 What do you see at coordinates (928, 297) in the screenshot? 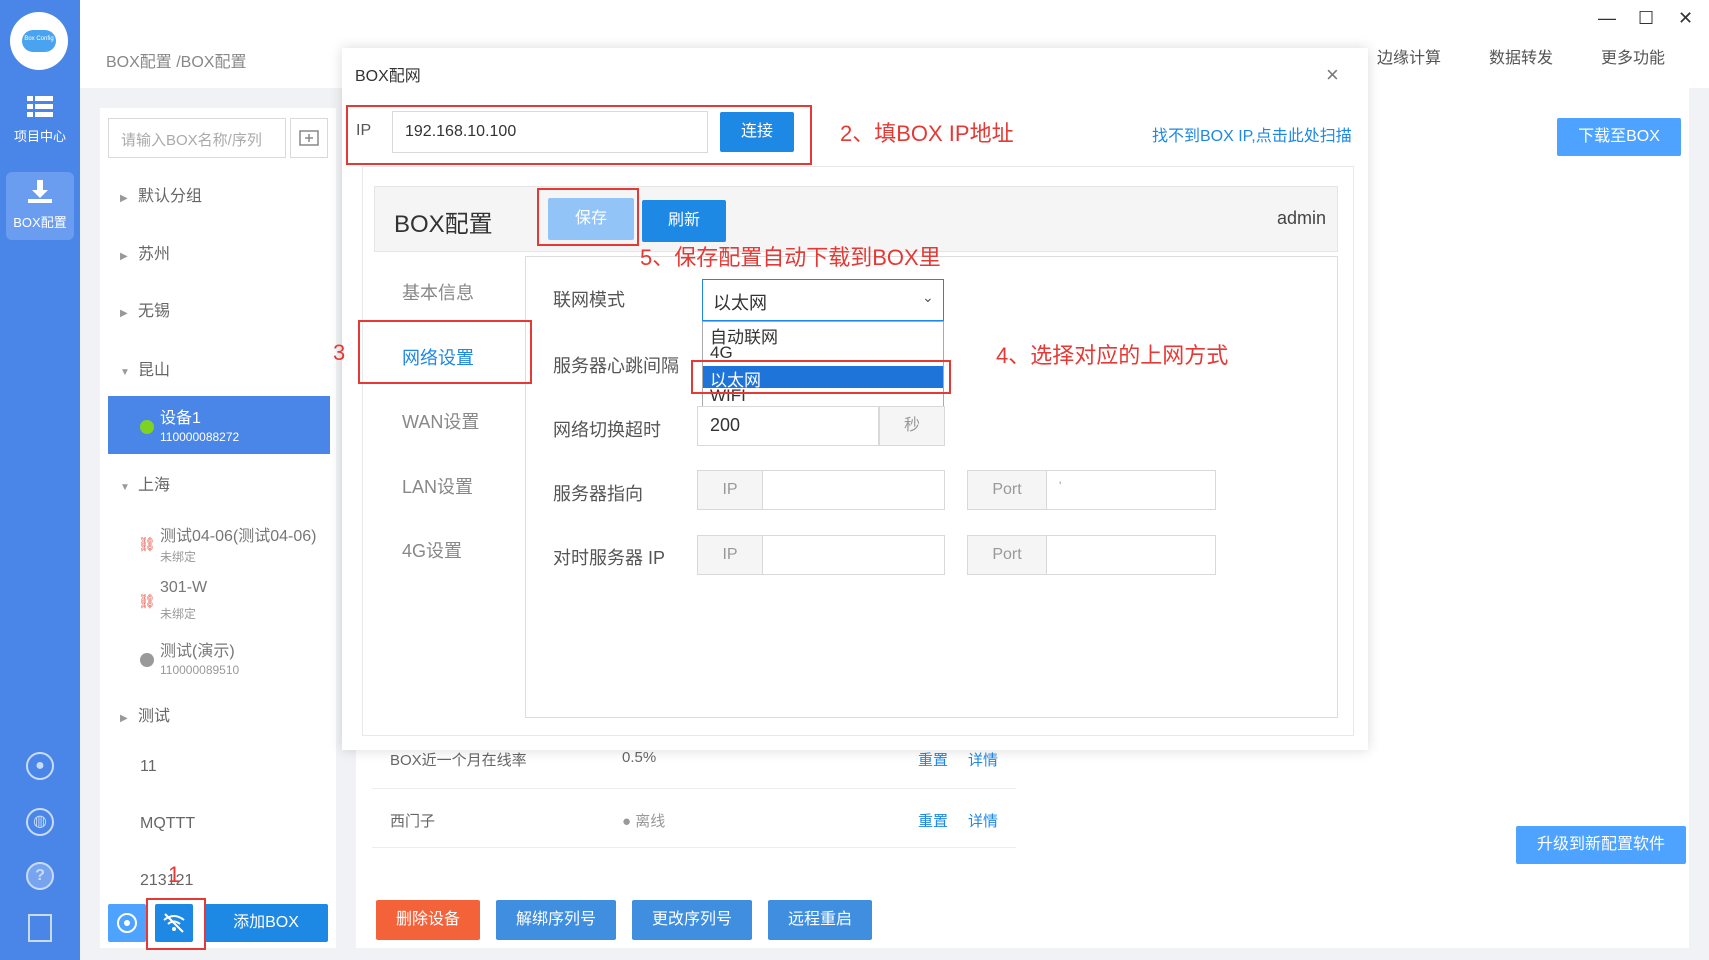
I see `chevron-down-icon: ⌄` at bounding box center [928, 297].